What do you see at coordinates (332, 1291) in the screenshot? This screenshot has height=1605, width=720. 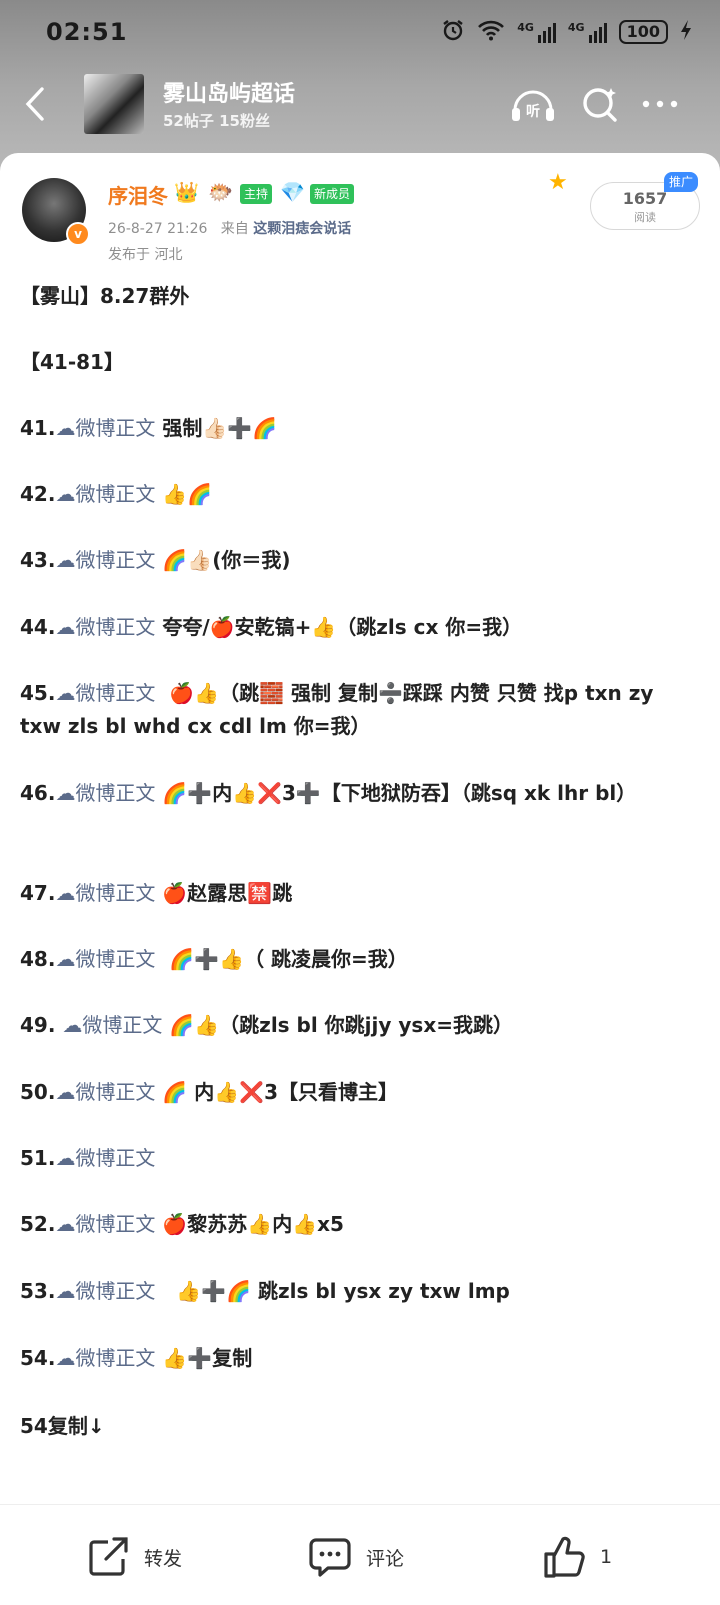 I see `item-text: 👍➕🌈 跳zls bl ysx zy txw lmp` at bounding box center [332, 1291].